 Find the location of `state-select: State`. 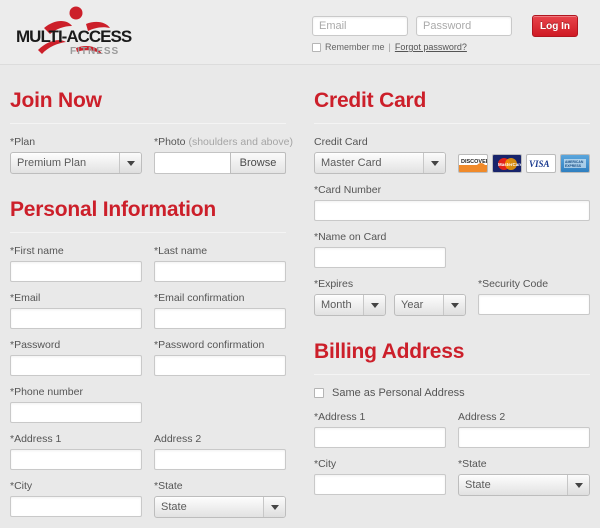

state-select: State is located at coordinates (220, 507).